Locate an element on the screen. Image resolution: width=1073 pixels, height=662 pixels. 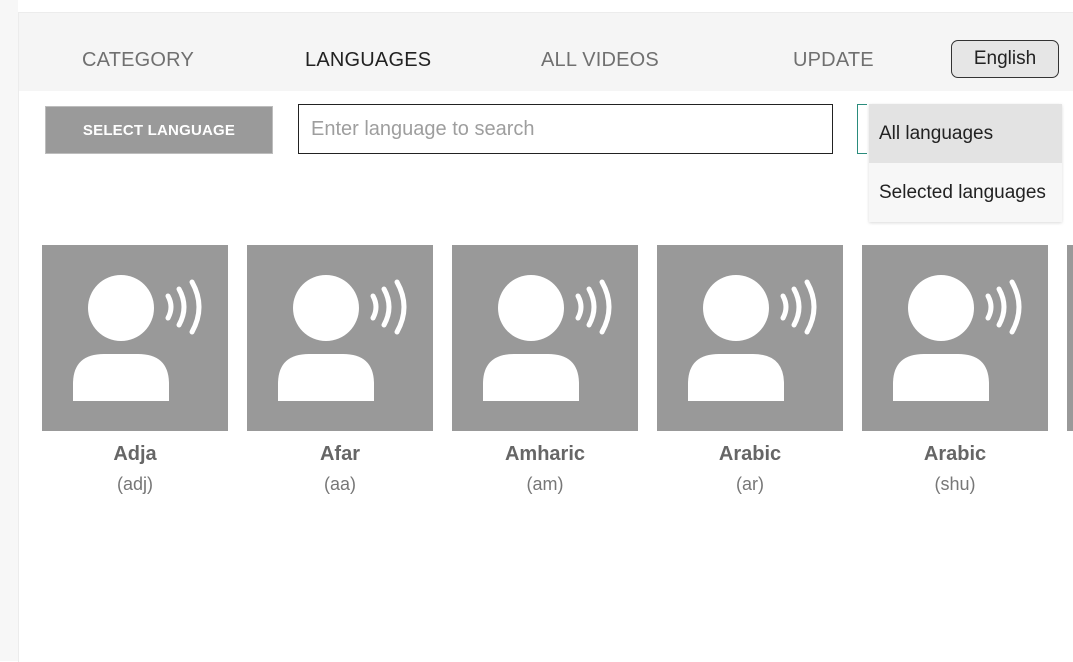
tab-languages: LANGUAGES is located at coordinates (368, 60).